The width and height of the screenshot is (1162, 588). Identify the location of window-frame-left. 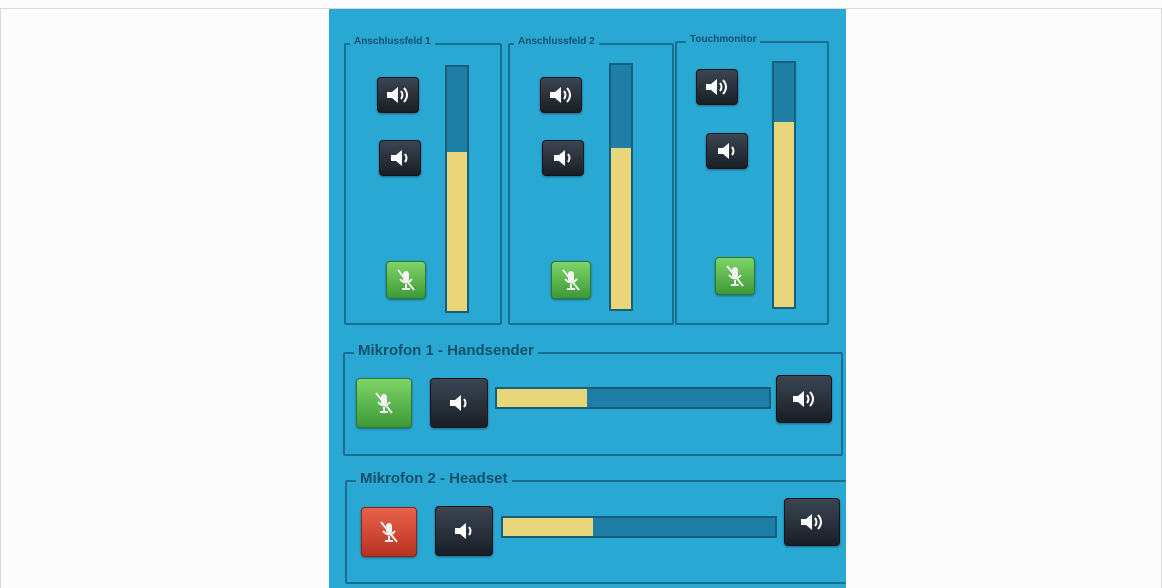
(0, 298).